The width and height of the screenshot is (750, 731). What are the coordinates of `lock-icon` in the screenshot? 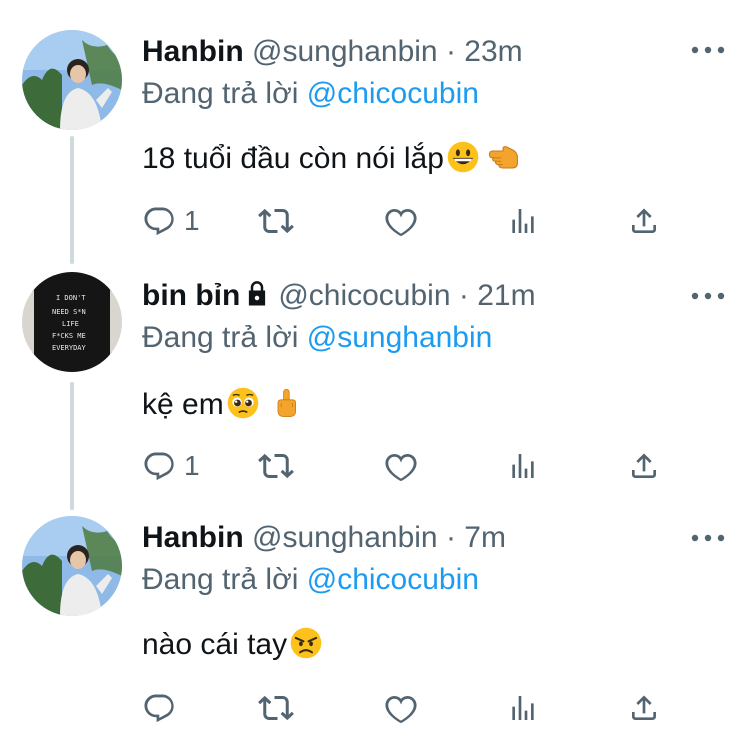 It's located at (257, 293).